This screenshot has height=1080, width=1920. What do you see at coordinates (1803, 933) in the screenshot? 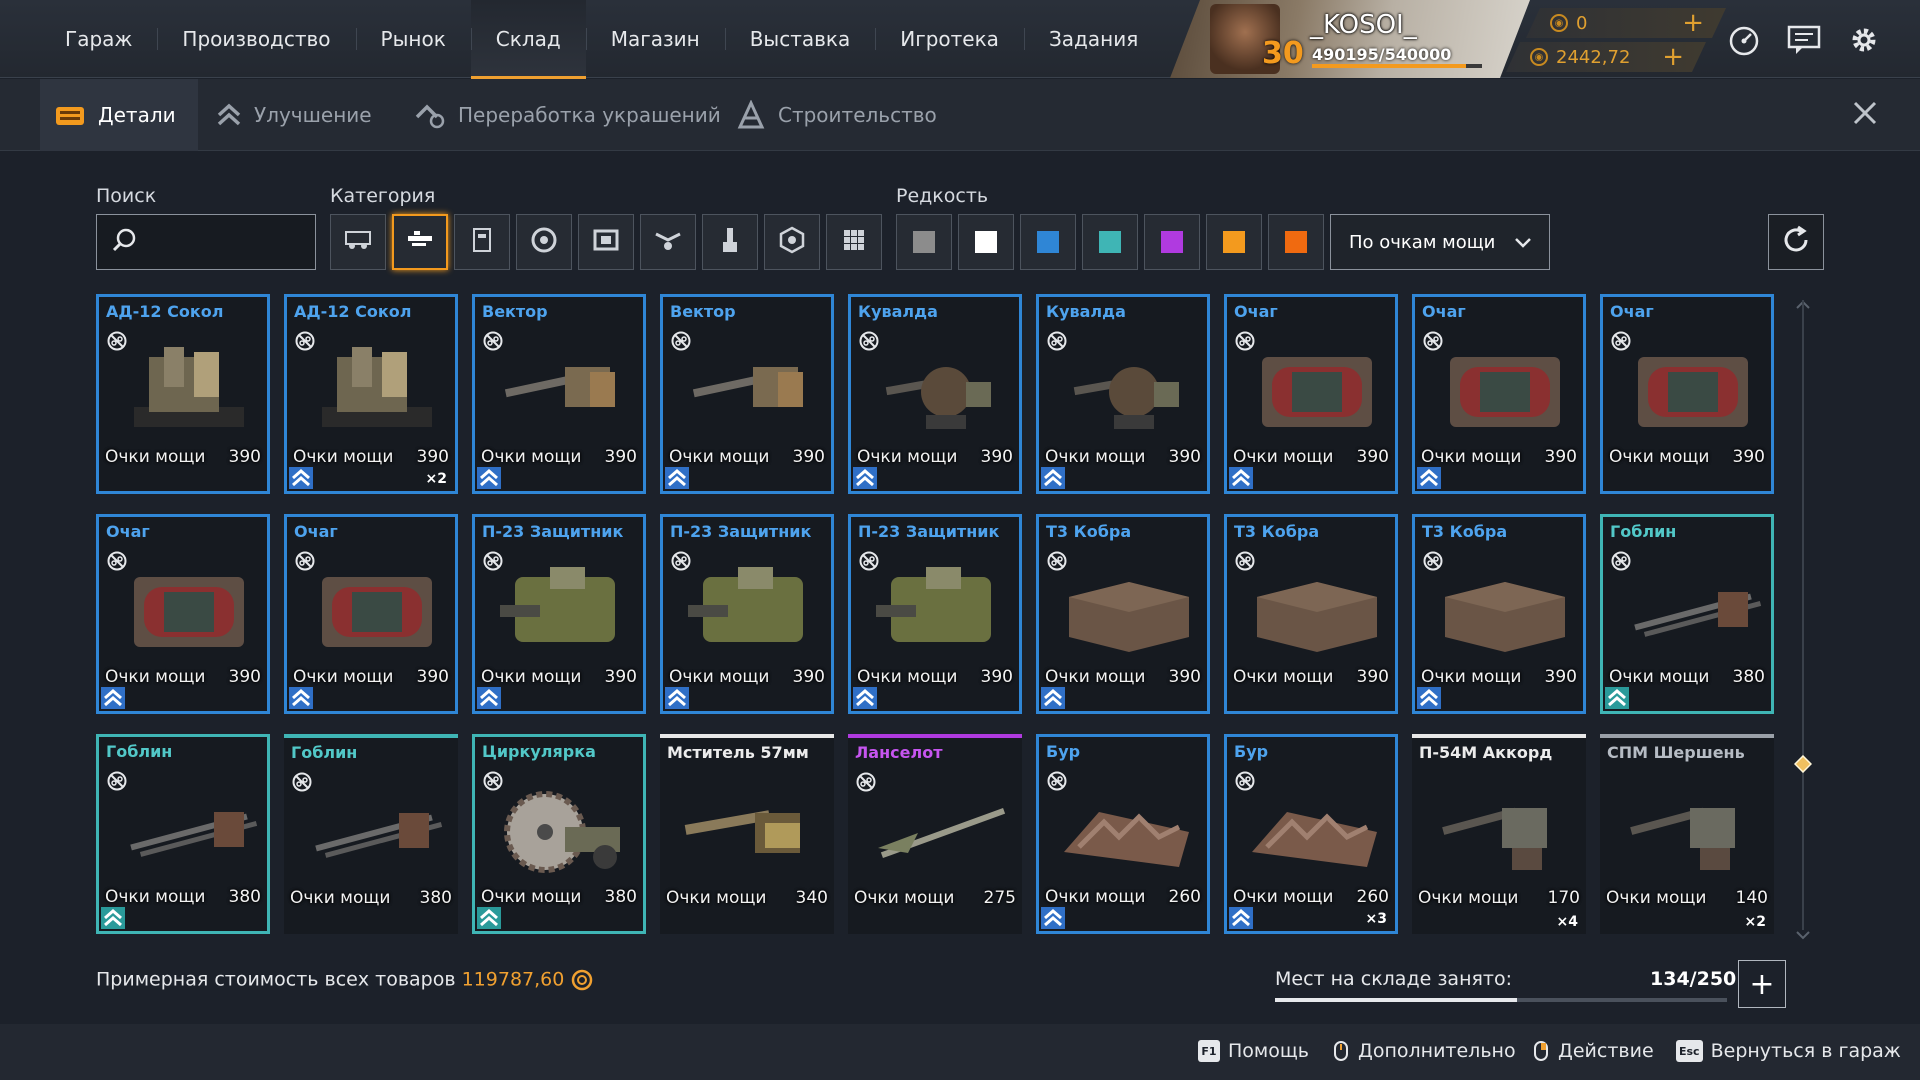
I see `scroll-down-icon` at bounding box center [1803, 933].